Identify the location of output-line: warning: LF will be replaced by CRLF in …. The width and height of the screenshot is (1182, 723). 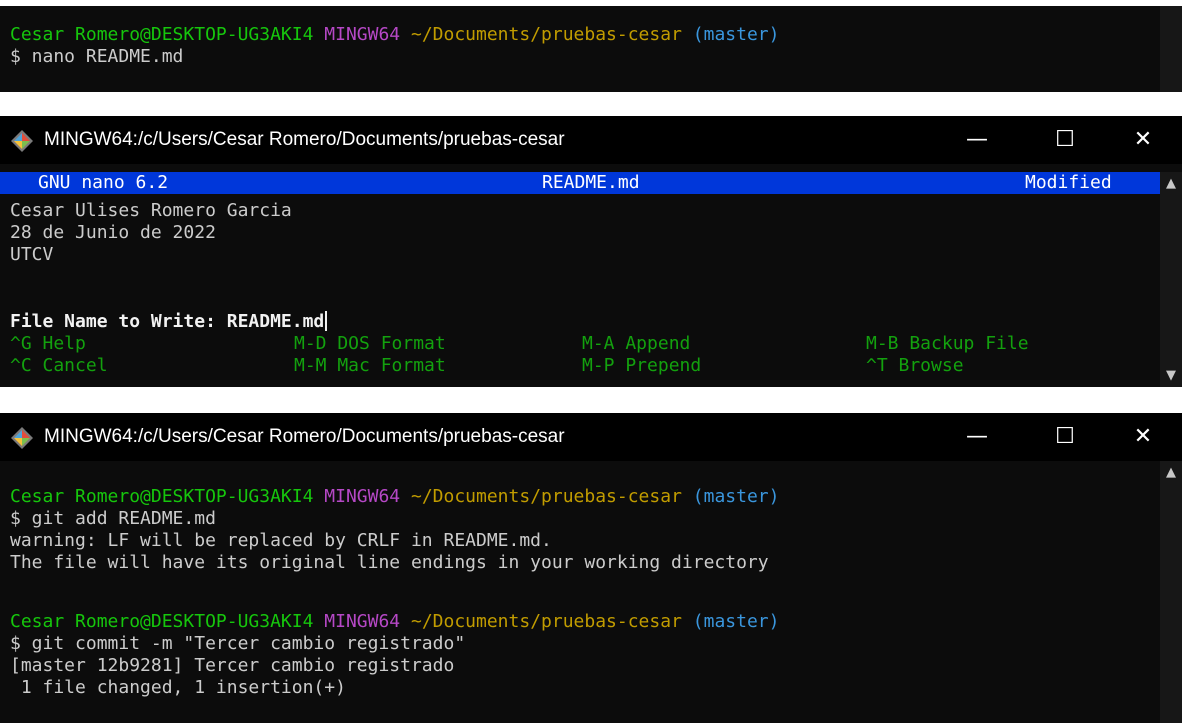
(281, 540).